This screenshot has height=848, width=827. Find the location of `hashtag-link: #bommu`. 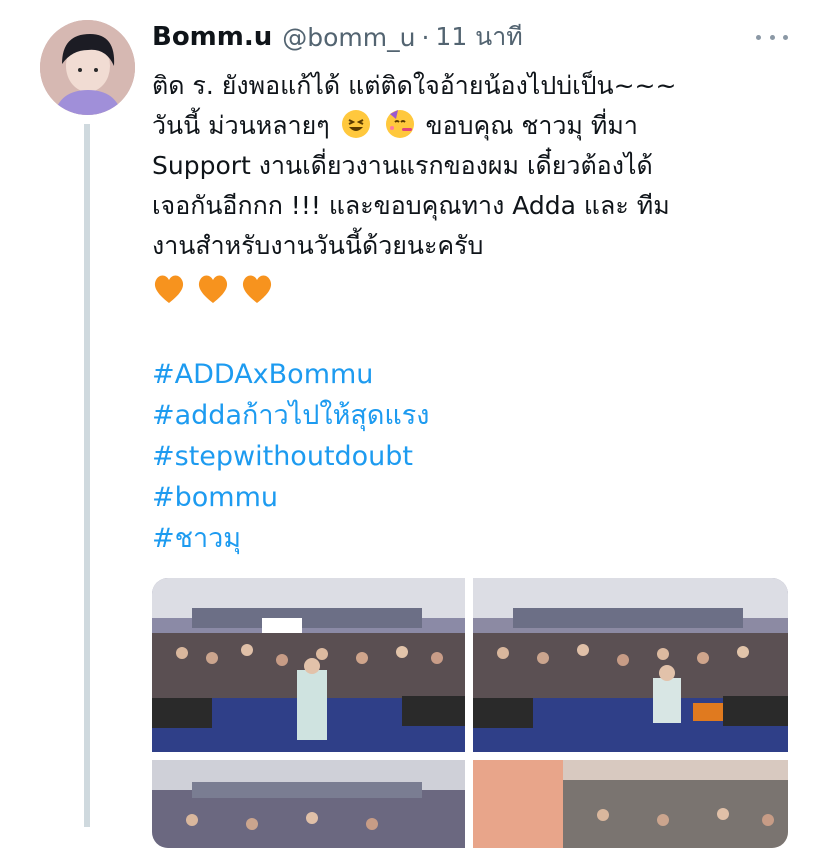

hashtag-link: #bommu is located at coordinates (290, 497).